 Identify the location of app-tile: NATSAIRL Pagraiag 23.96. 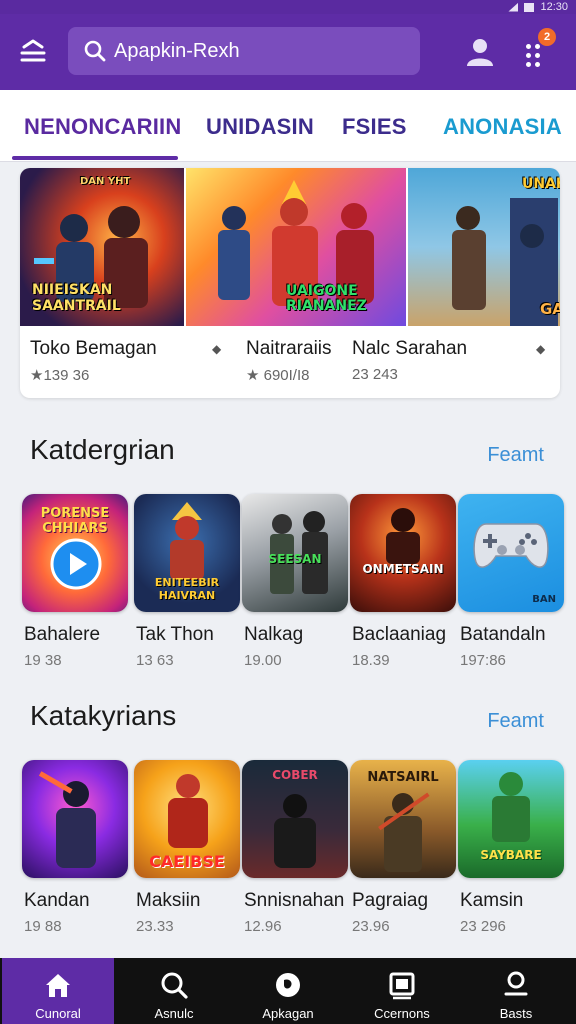
(403, 847).